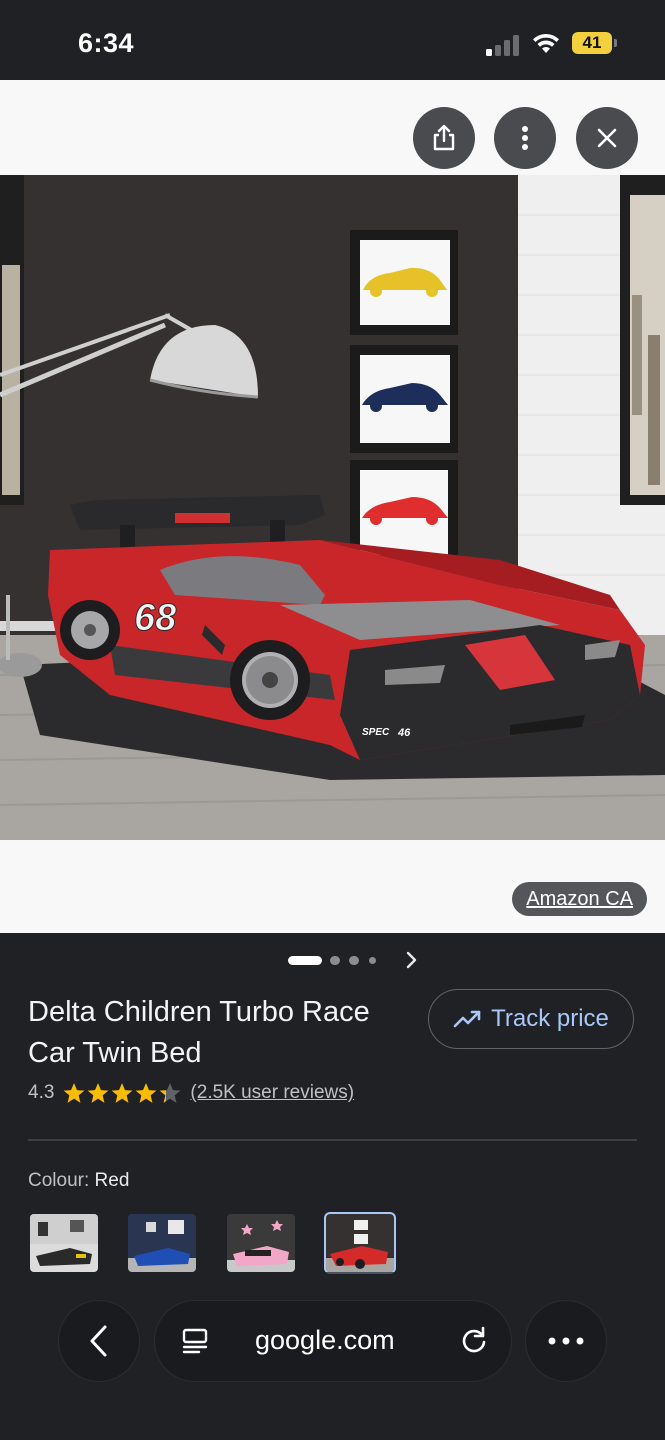 This screenshot has height=1440, width=665. Describe the element at coordinates (195, 1341) in the screenshot. I see `page-menu-icon` at that location.